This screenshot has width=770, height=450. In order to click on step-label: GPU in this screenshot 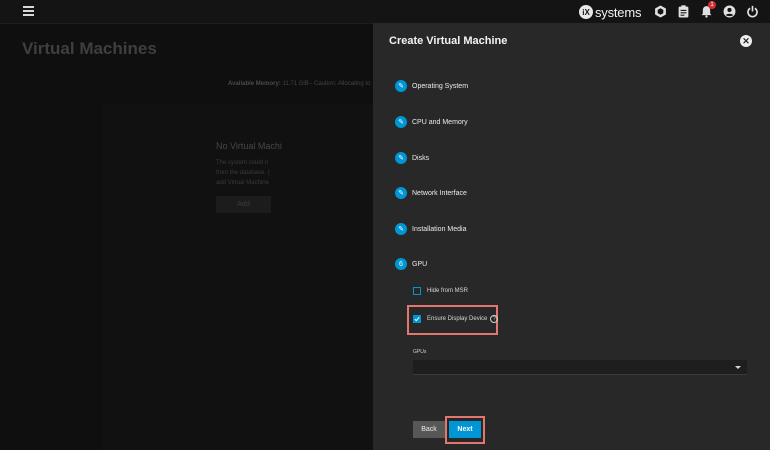, I will do `click(420, 264)`.